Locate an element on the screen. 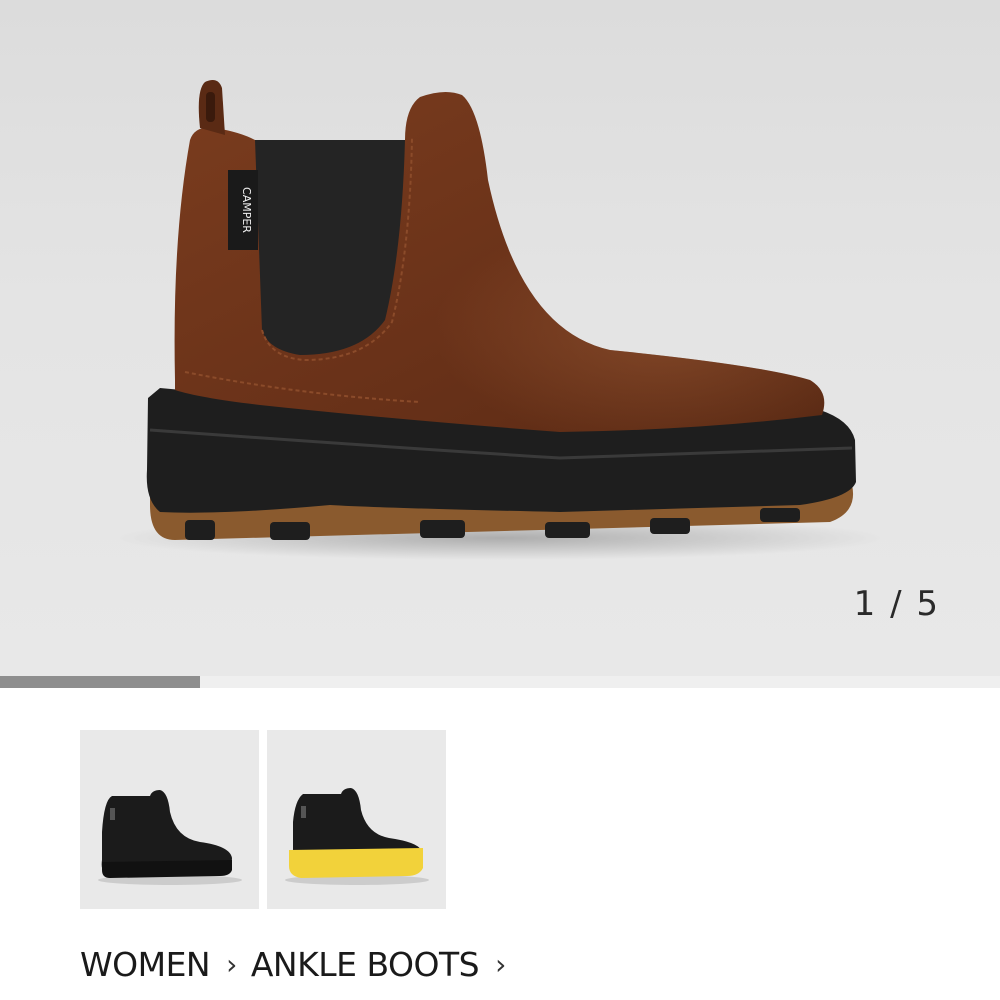  breadcrumb-ankle-boots: ANKLE BOOTS is located at coordinates (365, 964).